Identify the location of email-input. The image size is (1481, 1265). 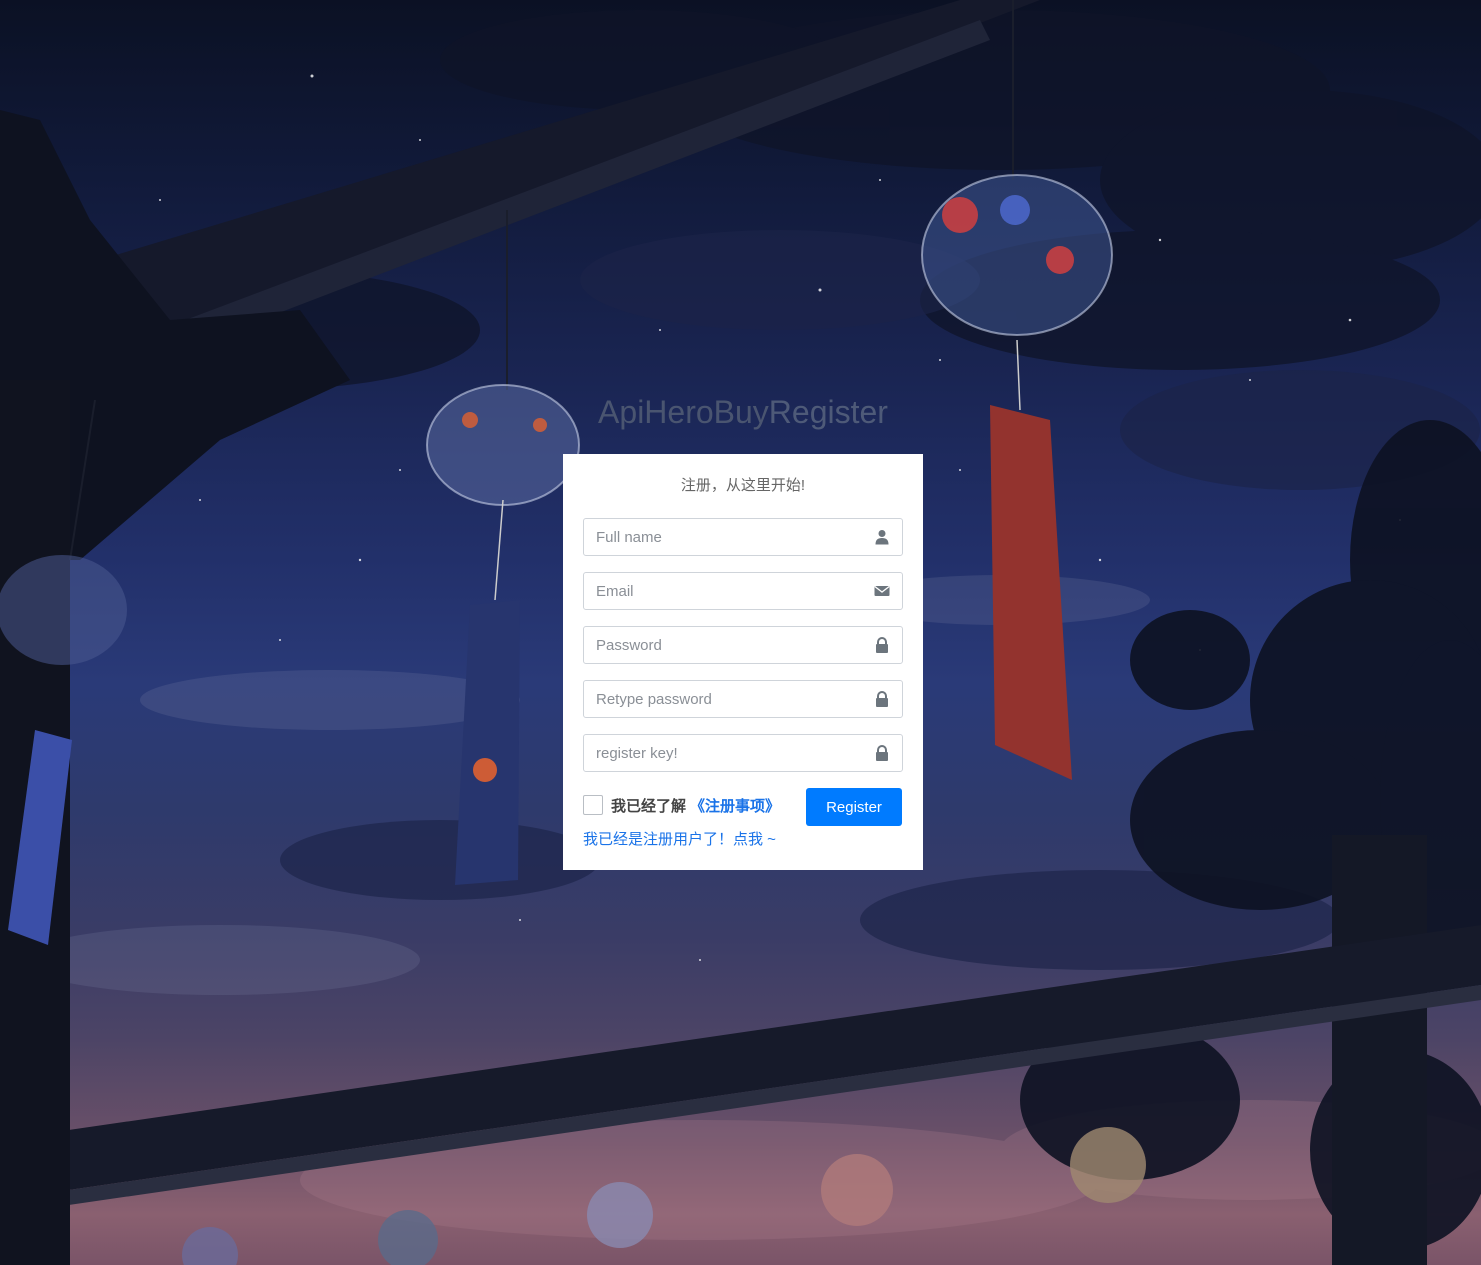
(725, 591).